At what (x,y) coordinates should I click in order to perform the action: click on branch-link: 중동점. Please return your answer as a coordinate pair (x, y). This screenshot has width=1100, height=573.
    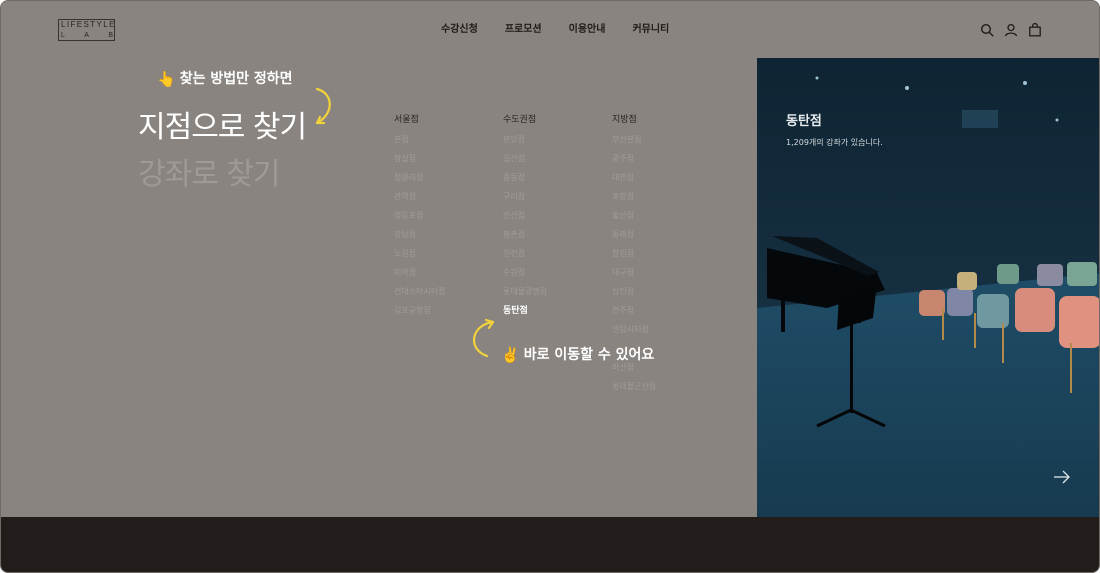
    Looking at the image, I should click on (553, 178).